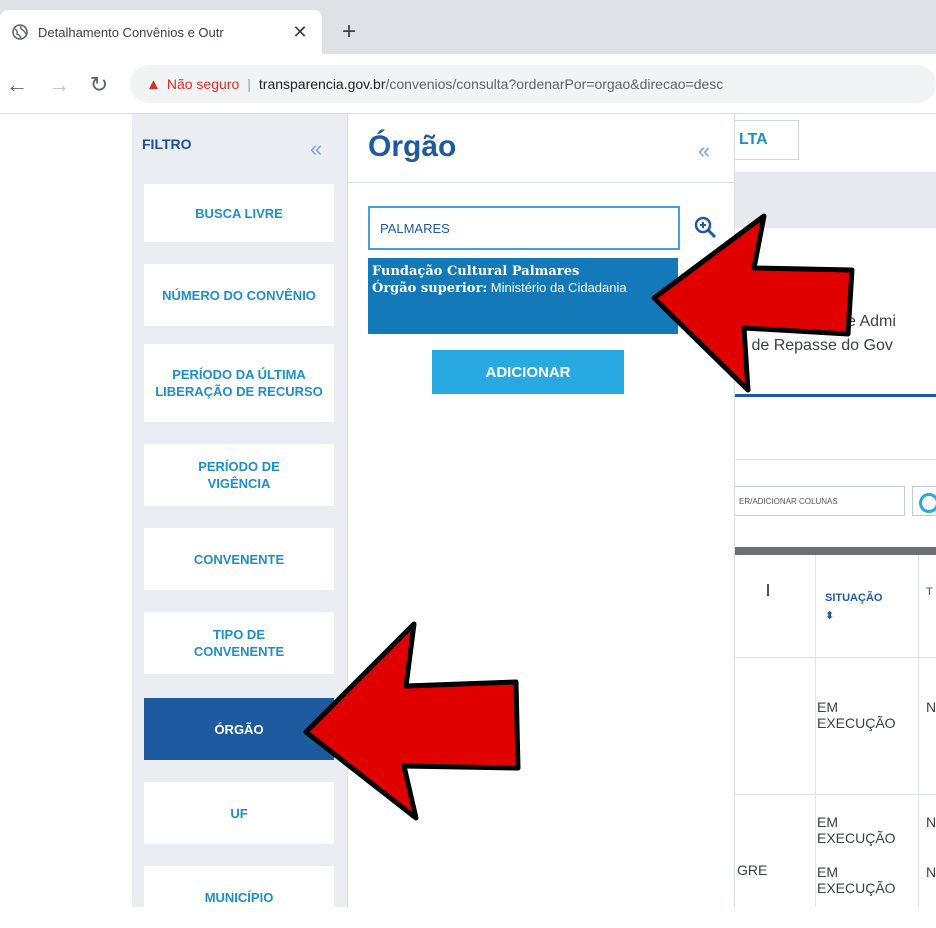 Image resolution: width=936 pixels, height=928 pixels. I want to click on annotation-arrow-left, so click(412, 721).